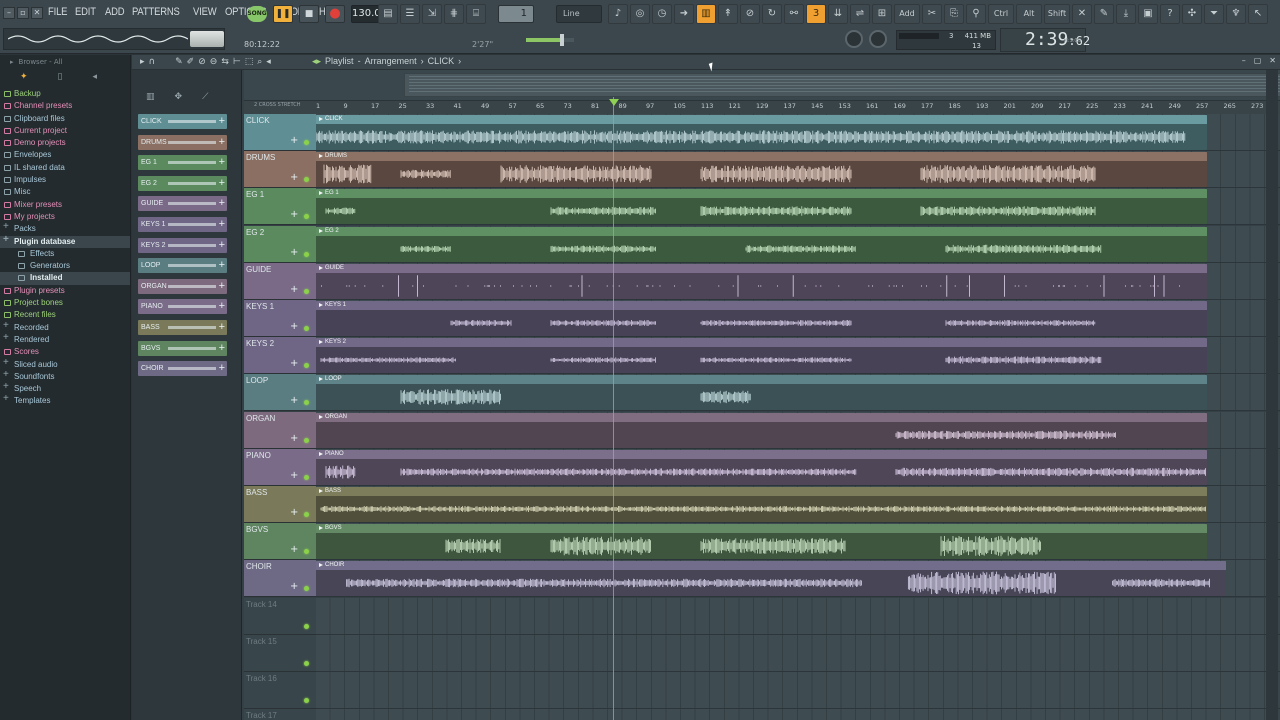 The width and height of the screenshot is (1280, 720). I want to click on save-icon: ▣, so click(1148, 14).